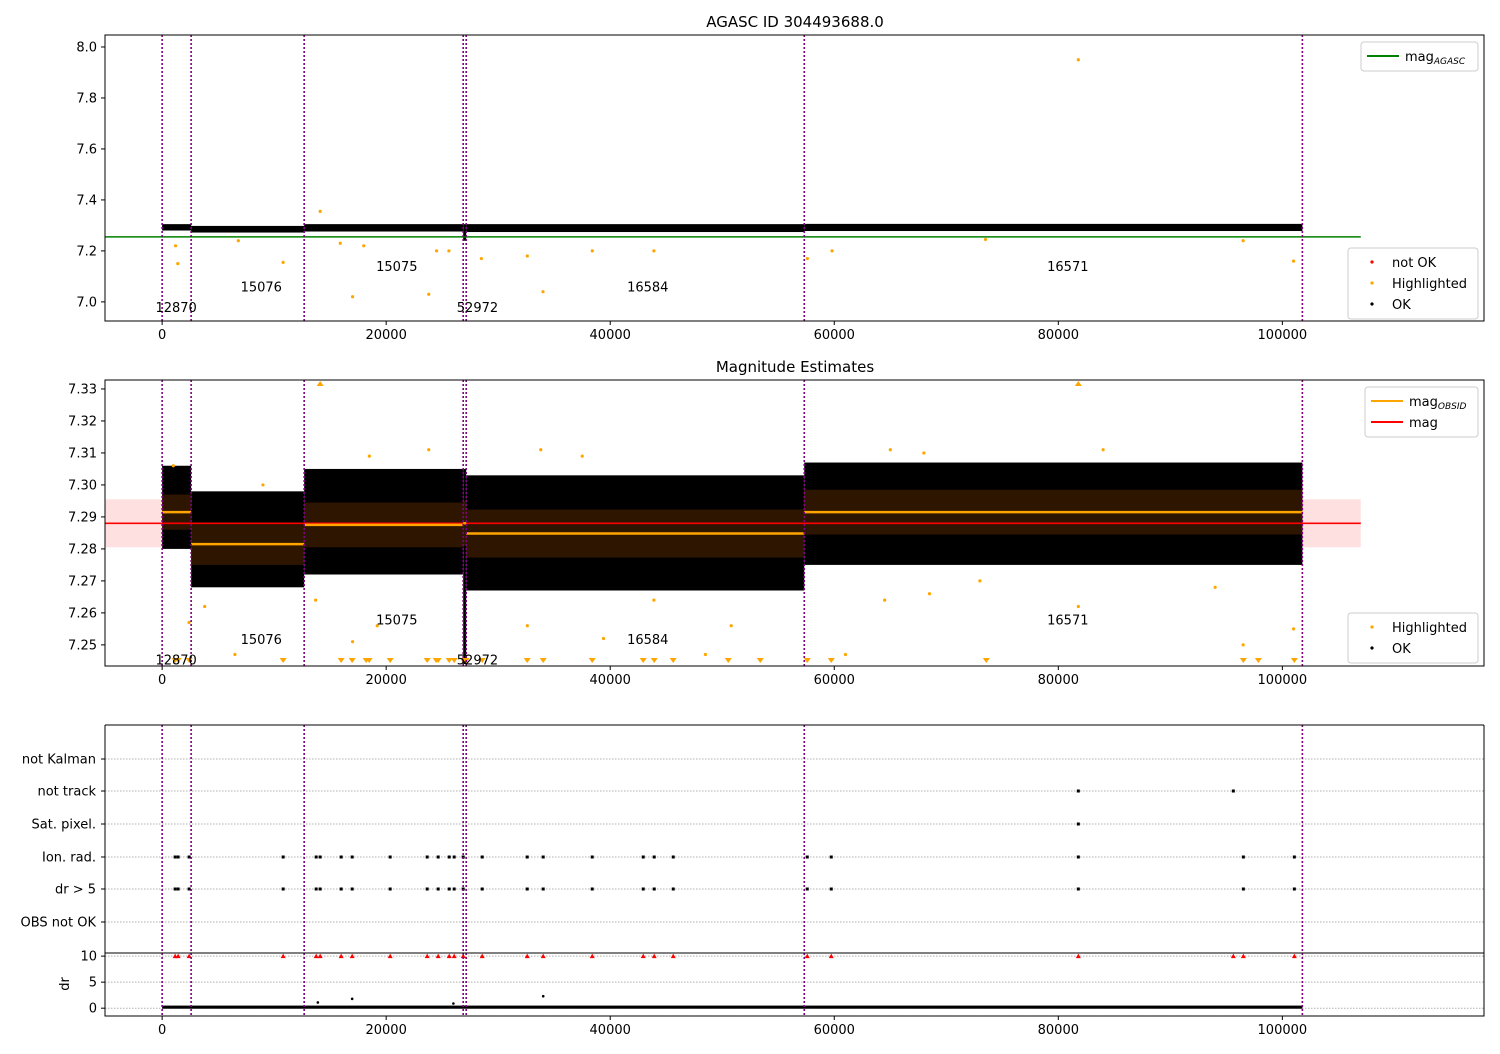 This screenshot has width=1500, height=1054. I want to click on y-tick-label: 0, so click(93, 1009).